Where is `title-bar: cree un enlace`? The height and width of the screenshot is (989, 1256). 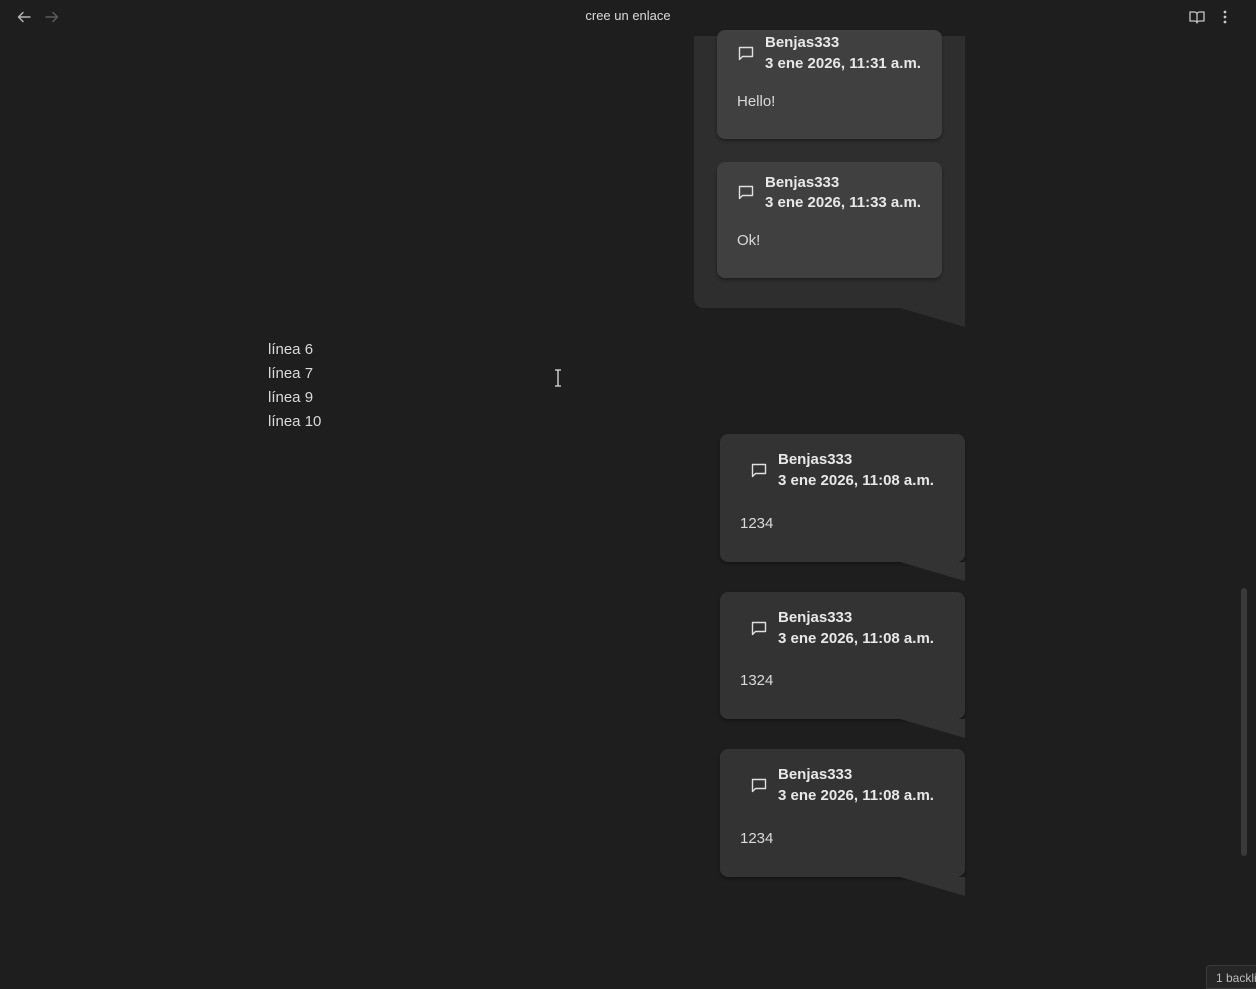
title-bar: cree un enlace is located at coordinates (628, 17).